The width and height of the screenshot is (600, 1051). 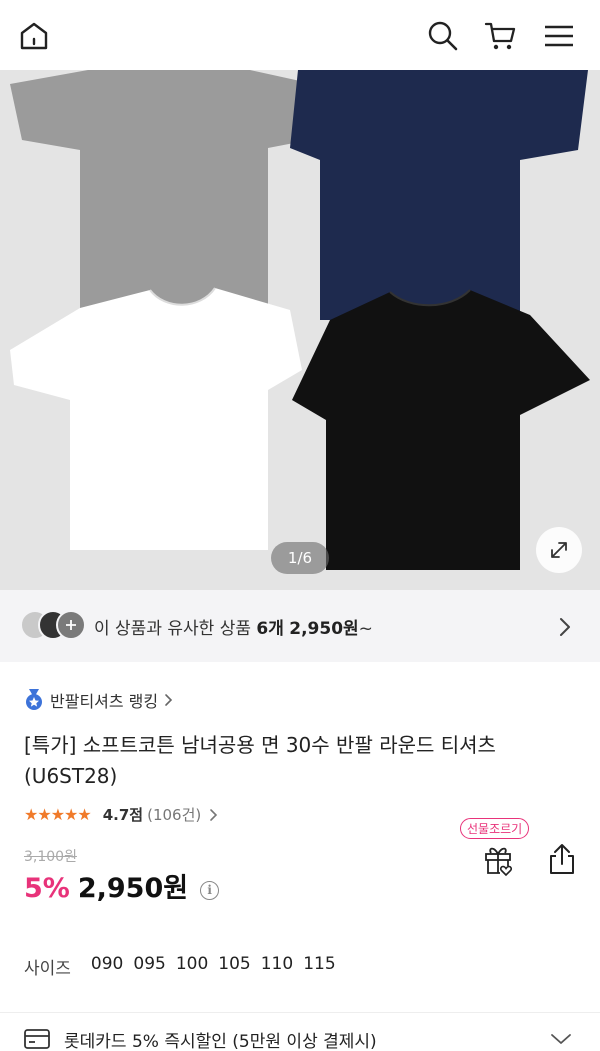 What do you see at coordinates (47, 888) in the screenshot?
I see `discount-rate: 5%` at bounding box center [47, 888].